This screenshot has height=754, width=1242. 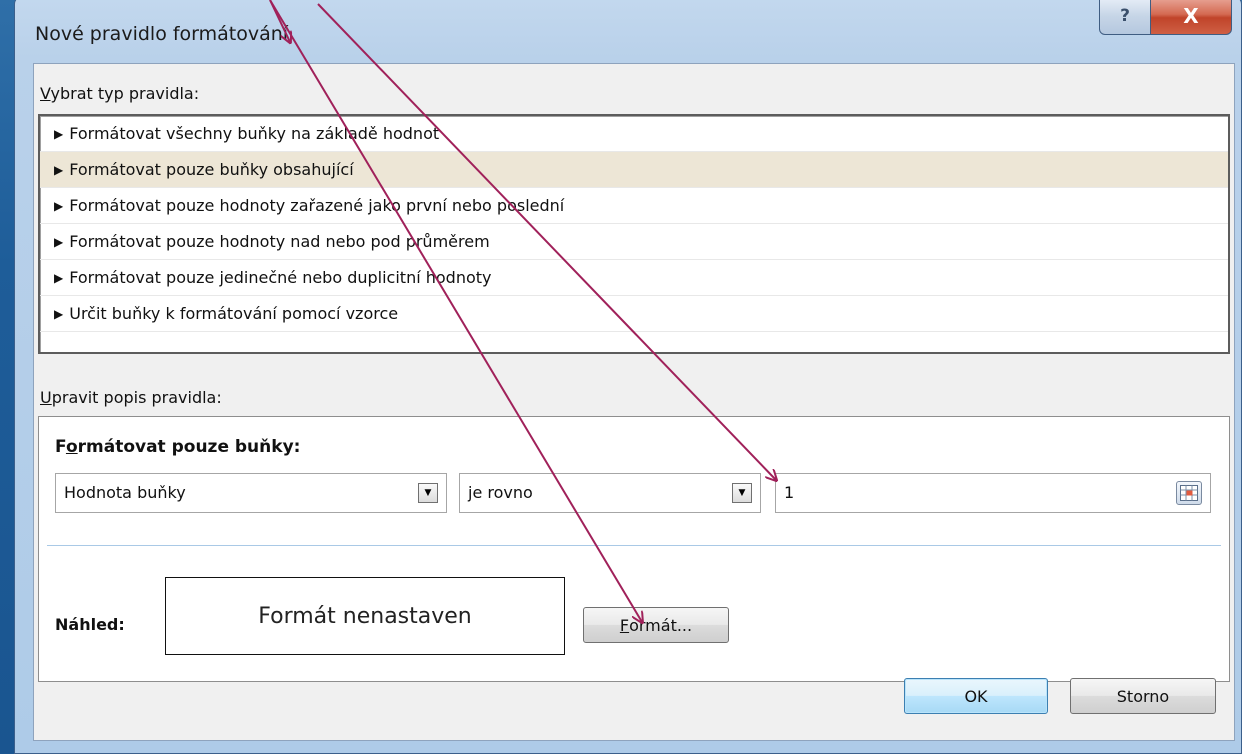 I want to click on operator-value: je rovno, so click(x=500, y=492).